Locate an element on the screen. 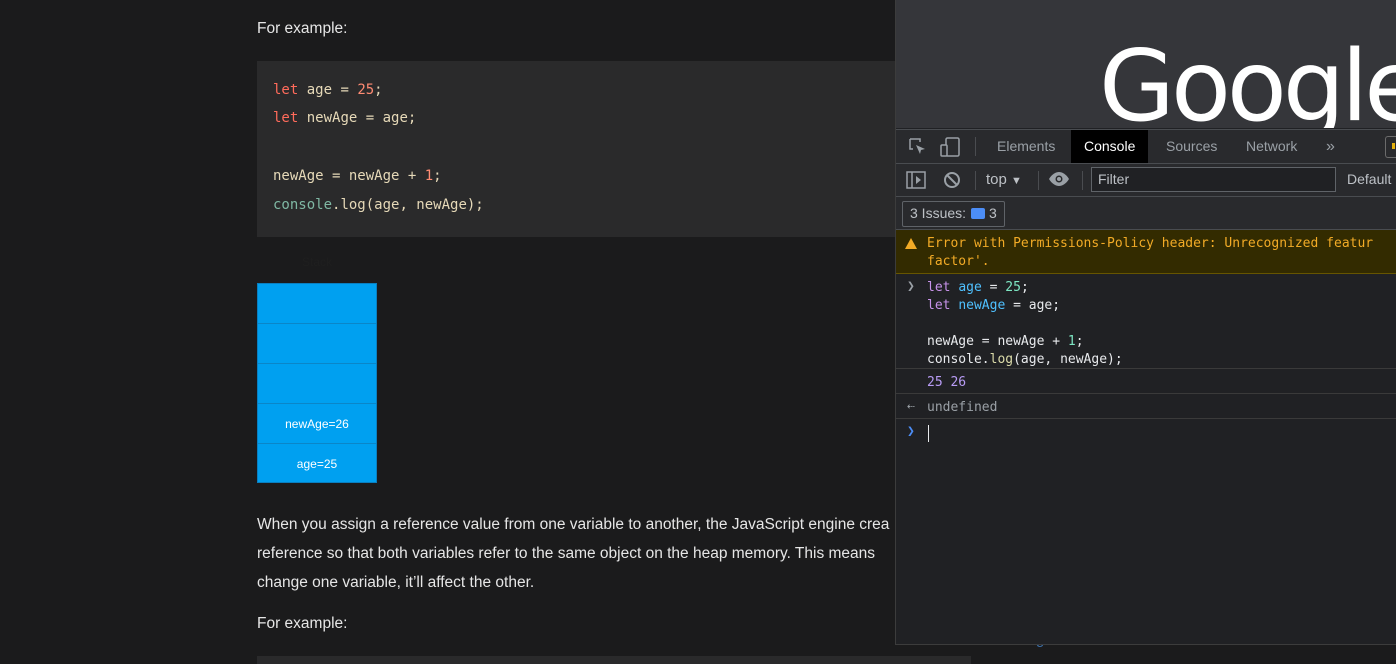 This screenshot has height=664, width=1396. prompt-chevron-icon: ❯ is located at coordinates (911, 431).